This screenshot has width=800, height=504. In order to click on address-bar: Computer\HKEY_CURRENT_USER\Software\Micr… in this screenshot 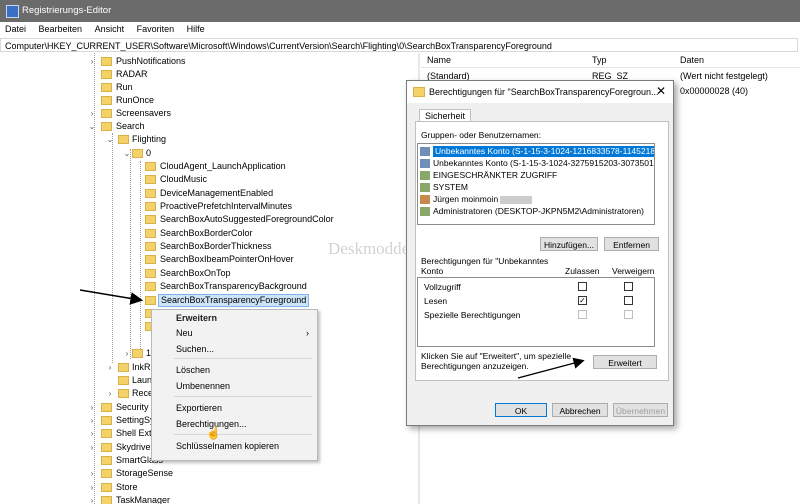, I will do `click(399, 45)`.